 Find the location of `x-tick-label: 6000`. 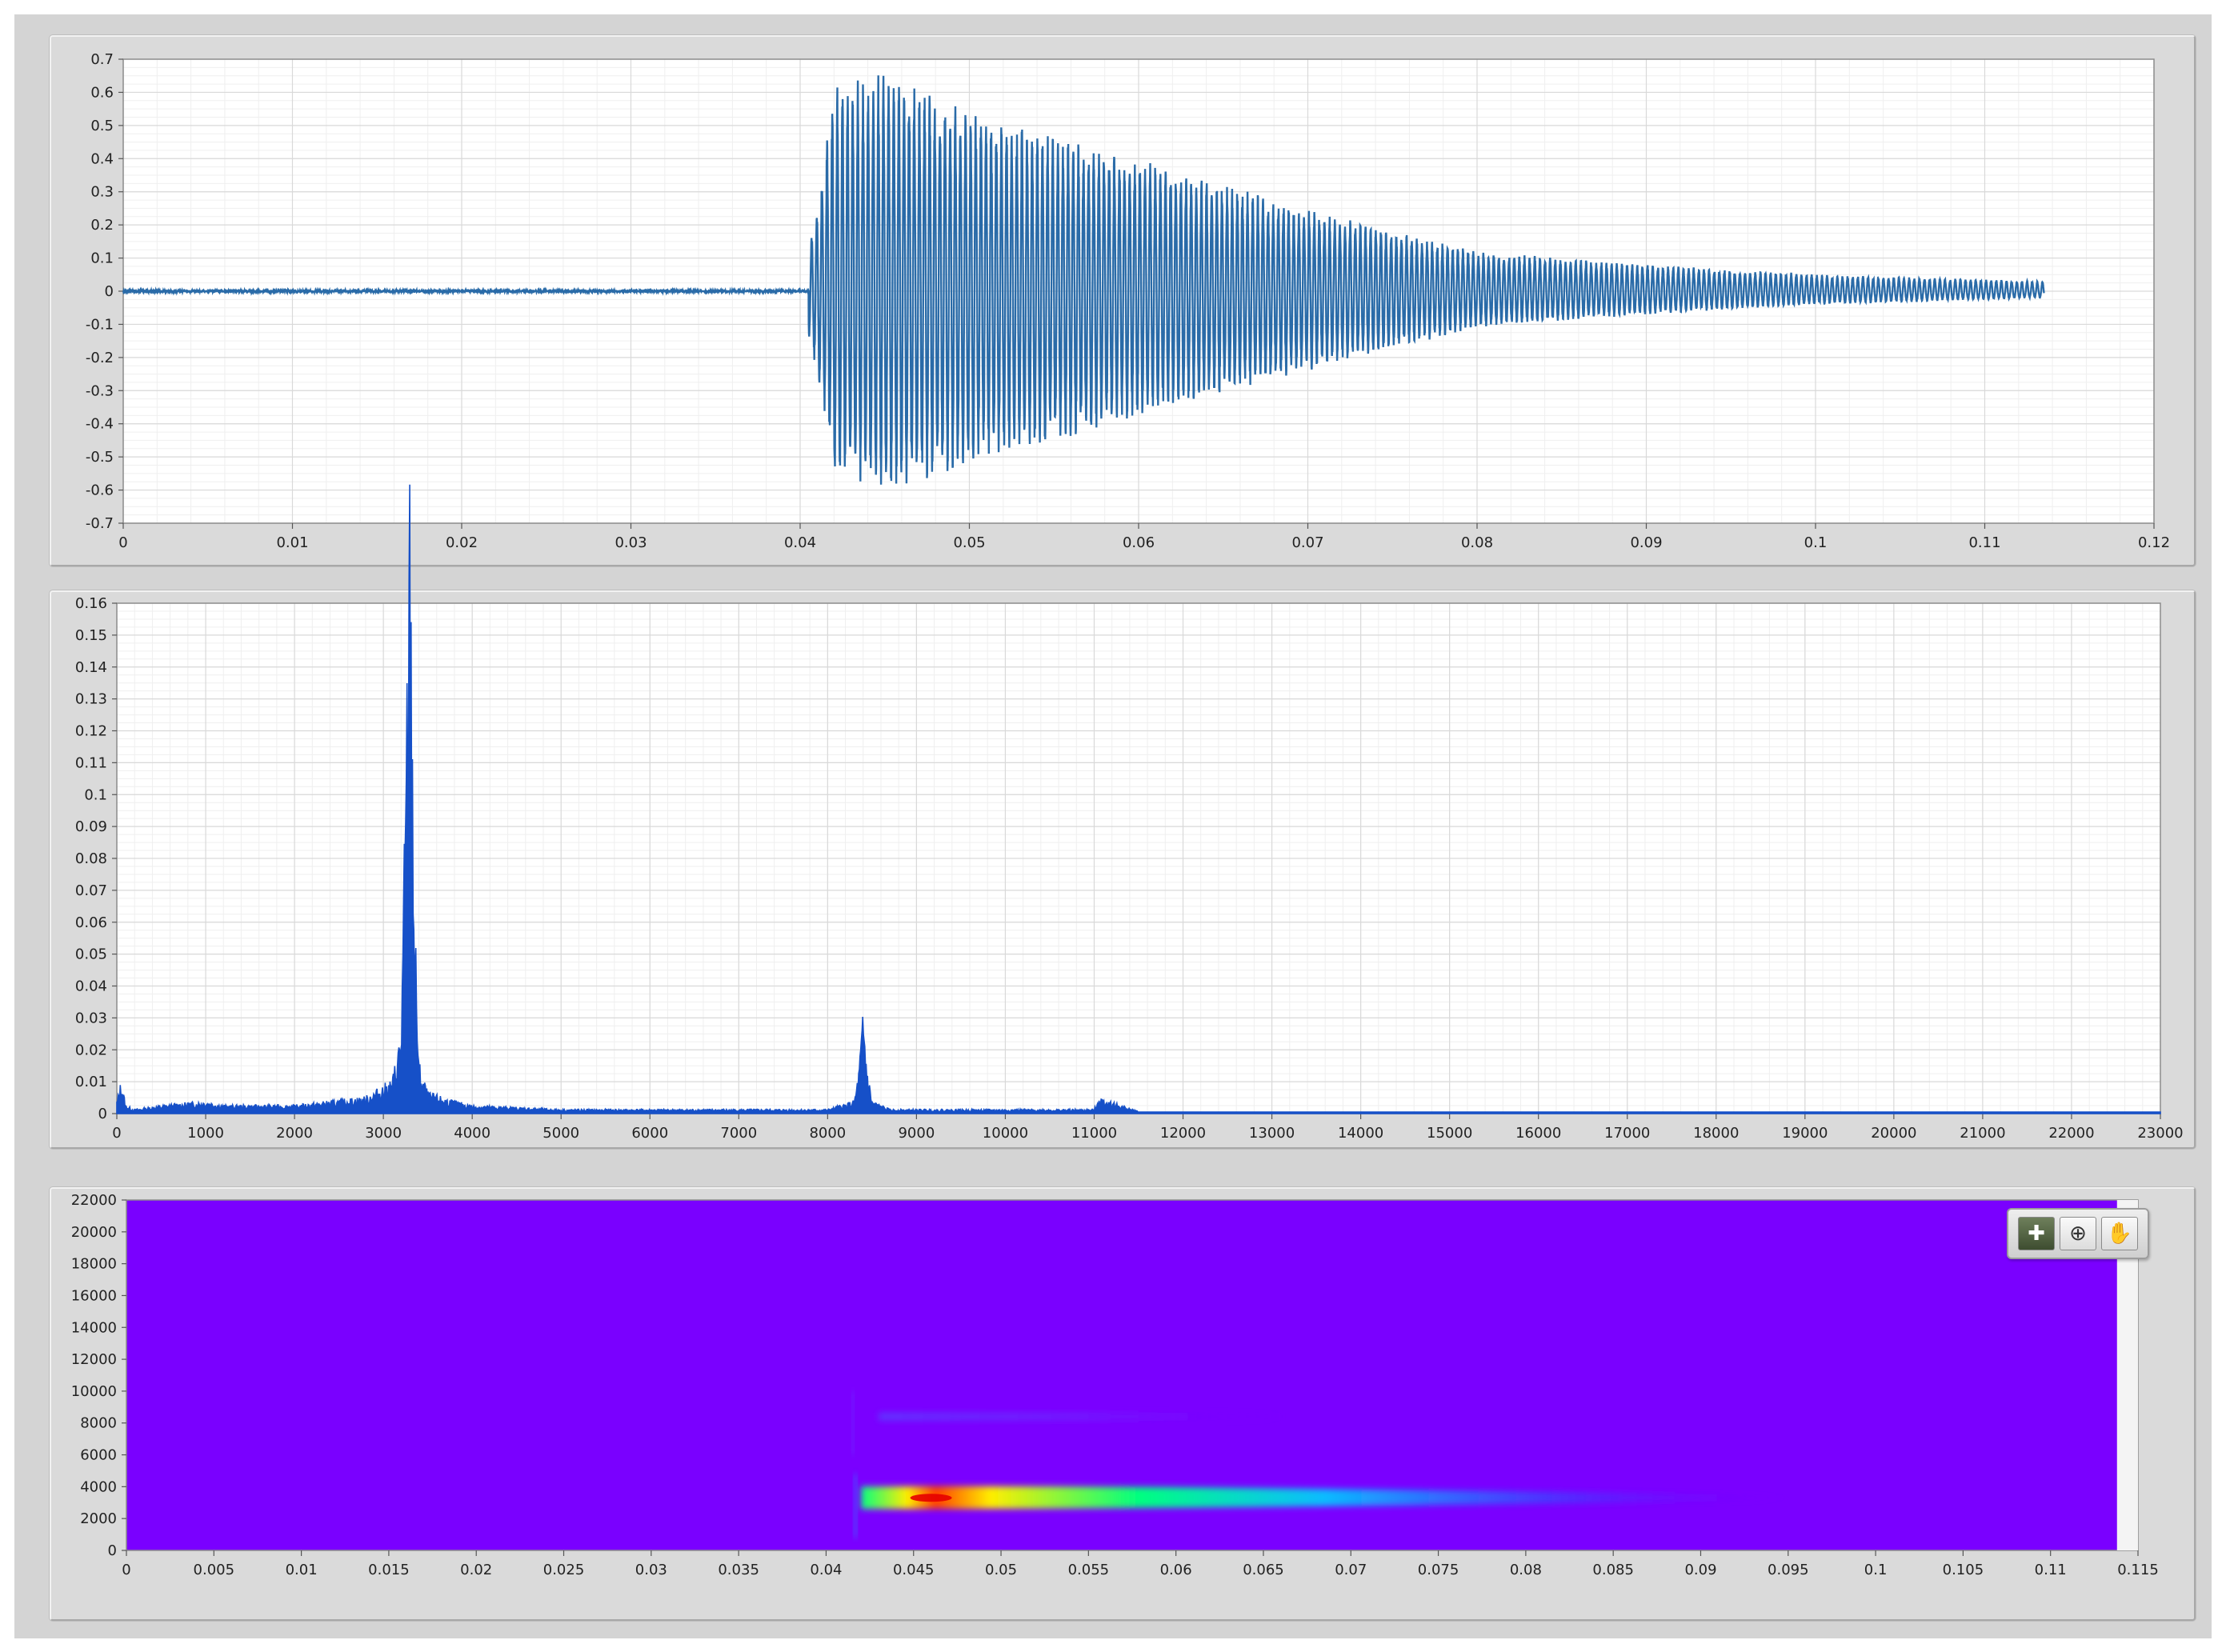

x-tick-label: 6000 is located at coordinates (649, 1133).